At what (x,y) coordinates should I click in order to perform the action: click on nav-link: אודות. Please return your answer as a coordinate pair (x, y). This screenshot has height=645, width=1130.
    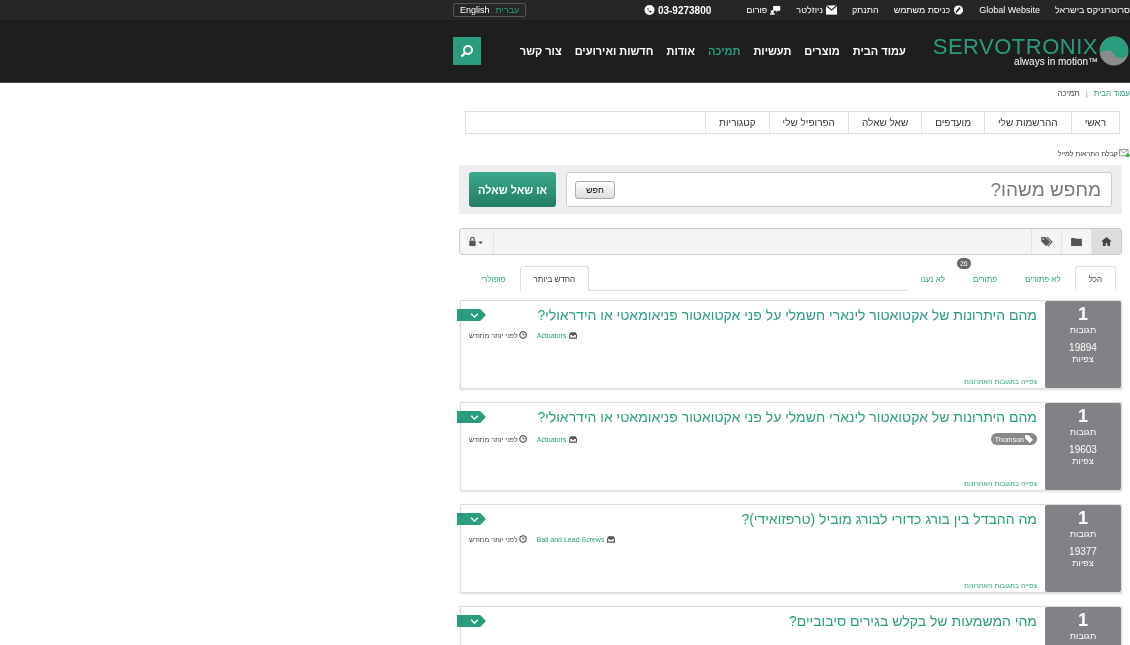
    Looking at the image, I should click on (680, 51).